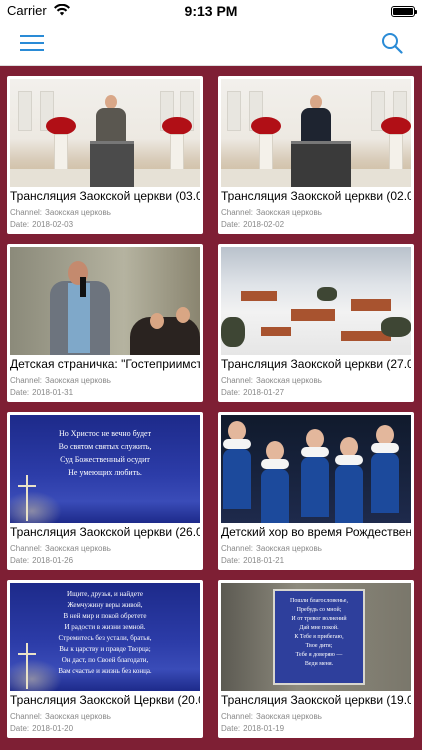  What do you see at coordinates (42, 224) in the screenshot?
I see `video-date: Date: 2018-02-03` at bounding box center [42, 224].